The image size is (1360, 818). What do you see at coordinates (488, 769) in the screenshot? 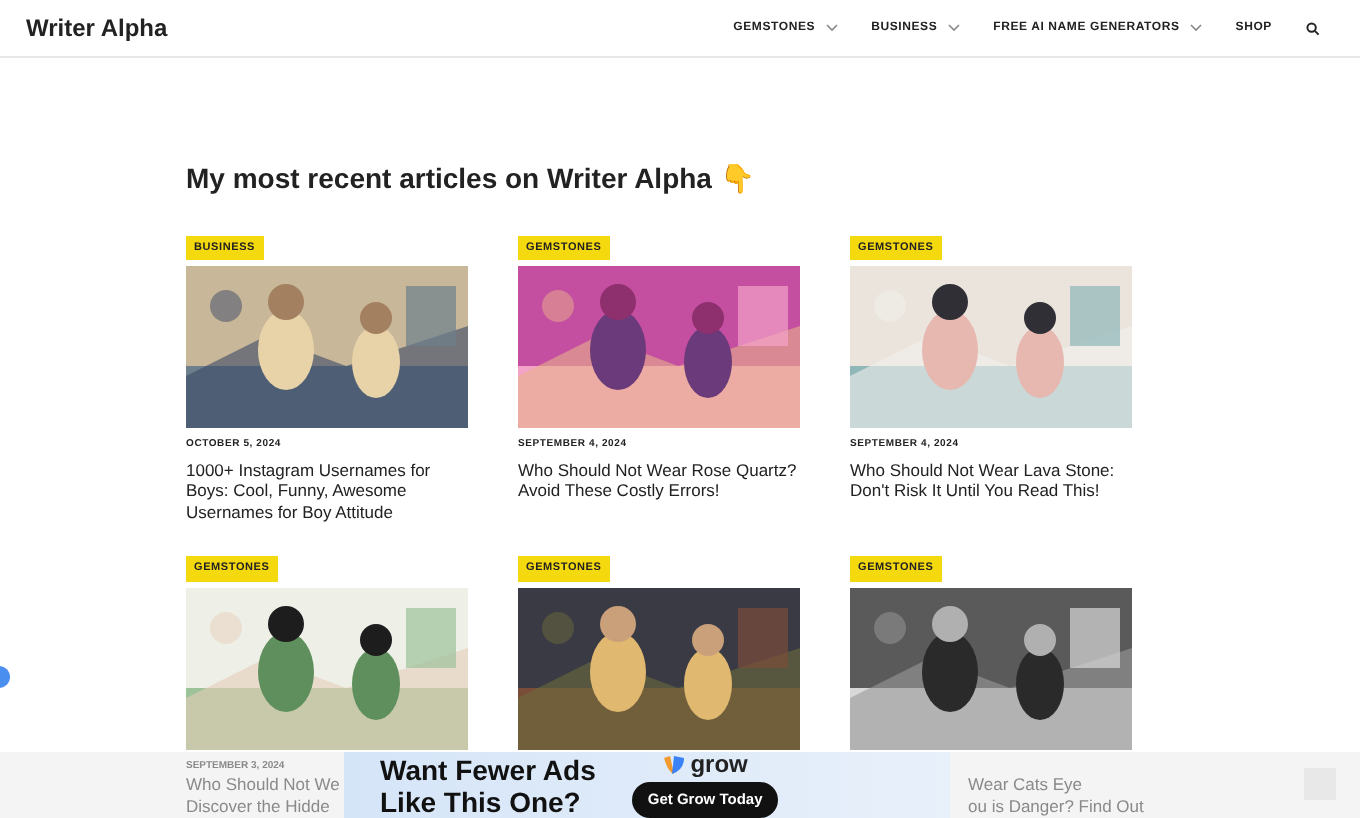
I see `ad-headline: Want Fewer Ads` at bounding box center [488, 769].